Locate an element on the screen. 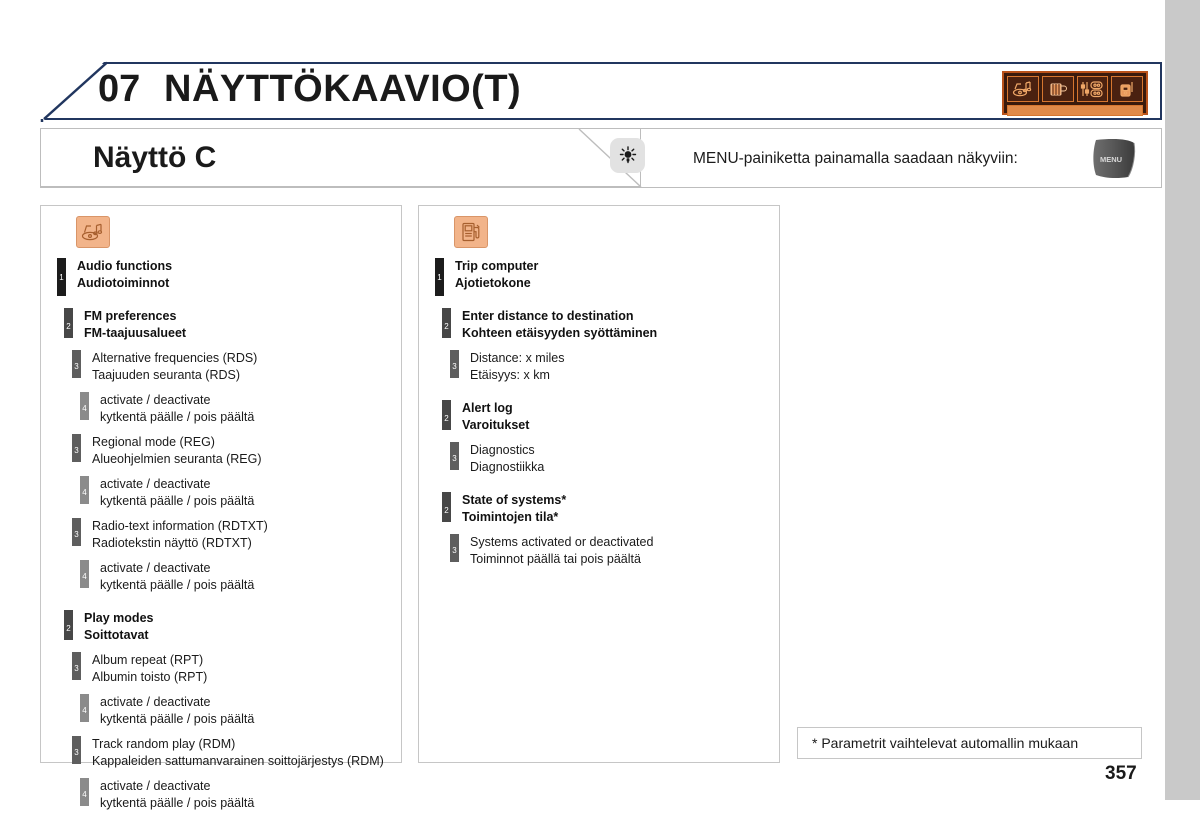 The image size is (1200, 814). tree-node-text: Audio functions Audiotoiminnot is located at coordinates (239, 275).